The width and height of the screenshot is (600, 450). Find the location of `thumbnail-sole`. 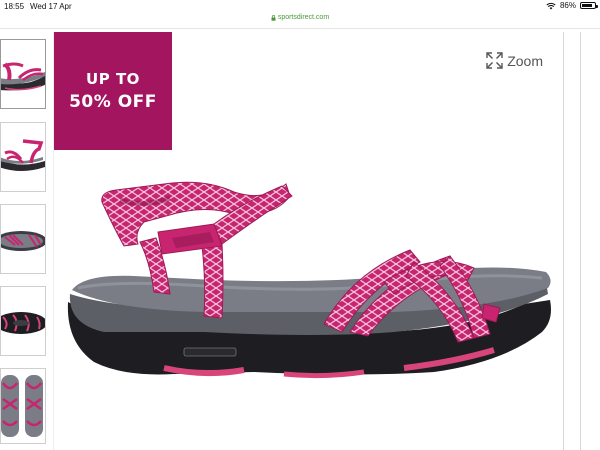

thumbnail-sole is located at coordinates (23, 321).